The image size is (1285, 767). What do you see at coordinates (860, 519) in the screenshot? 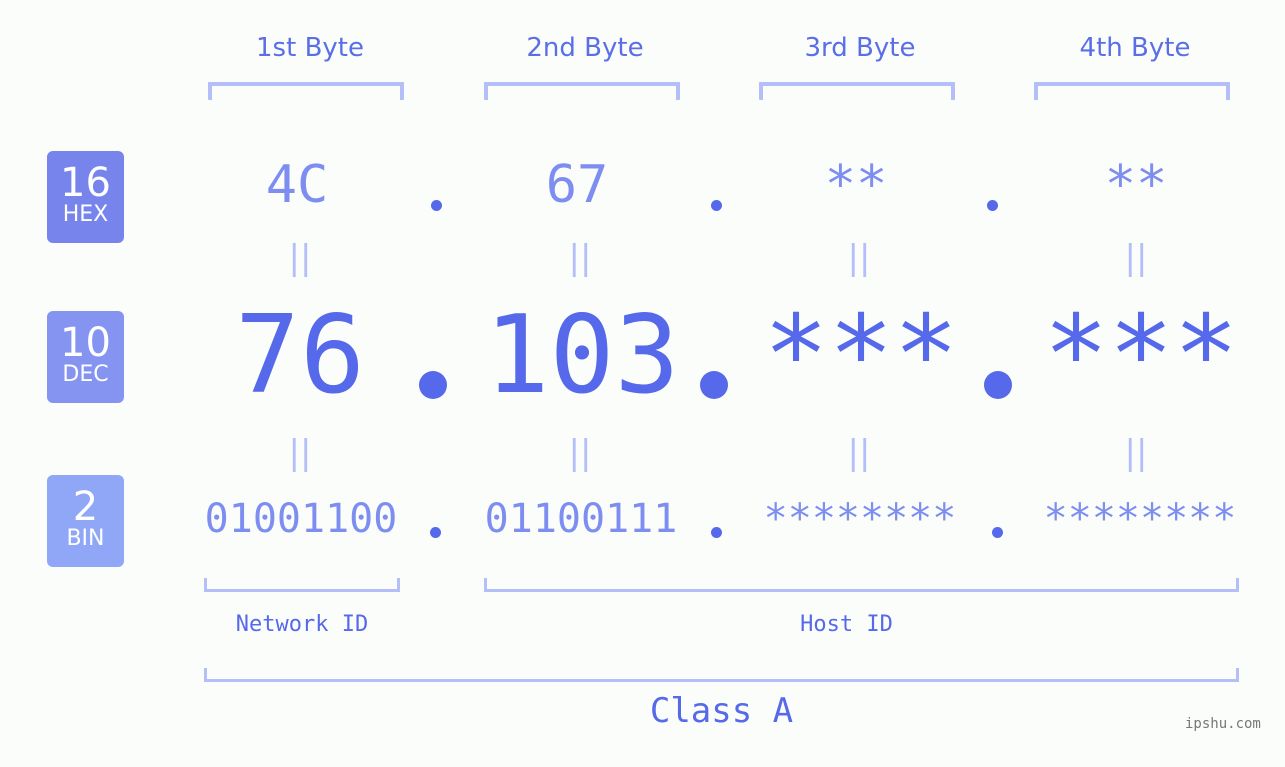
I see `bin-byte-3: ********` at bounding box center [860, 519].